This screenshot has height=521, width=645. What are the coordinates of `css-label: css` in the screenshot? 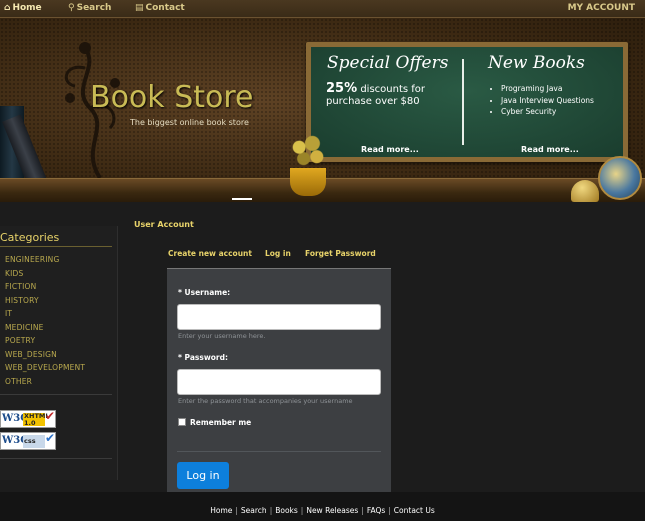 It's located at (34, 441).